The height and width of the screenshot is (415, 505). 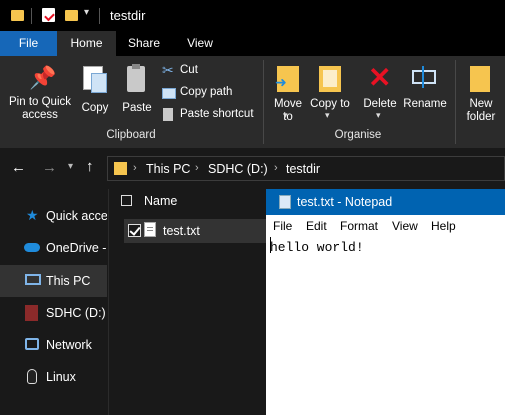 I want to click on column-header-name: Name, so click(x=160, y=201).